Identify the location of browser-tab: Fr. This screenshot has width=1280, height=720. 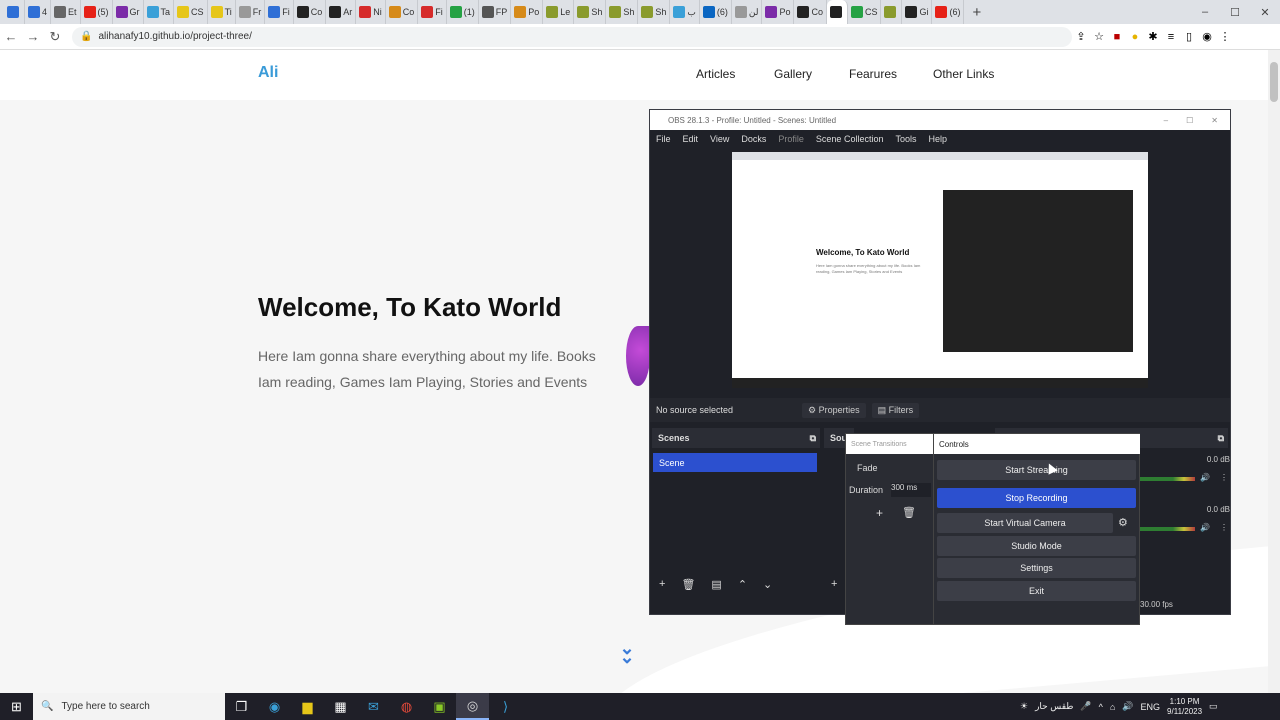
(251, 12).